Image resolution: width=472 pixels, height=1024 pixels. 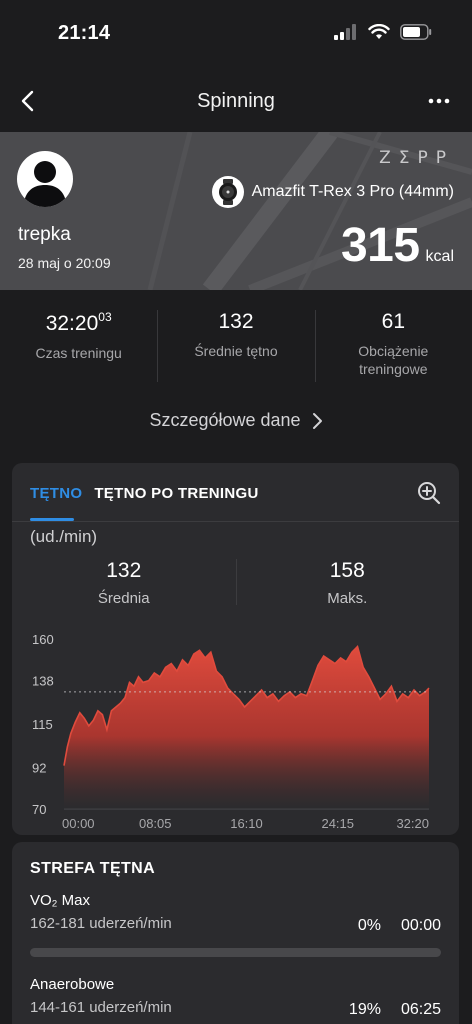 I want to click on nav-bar: Spinning, so click(x=236, y=101).